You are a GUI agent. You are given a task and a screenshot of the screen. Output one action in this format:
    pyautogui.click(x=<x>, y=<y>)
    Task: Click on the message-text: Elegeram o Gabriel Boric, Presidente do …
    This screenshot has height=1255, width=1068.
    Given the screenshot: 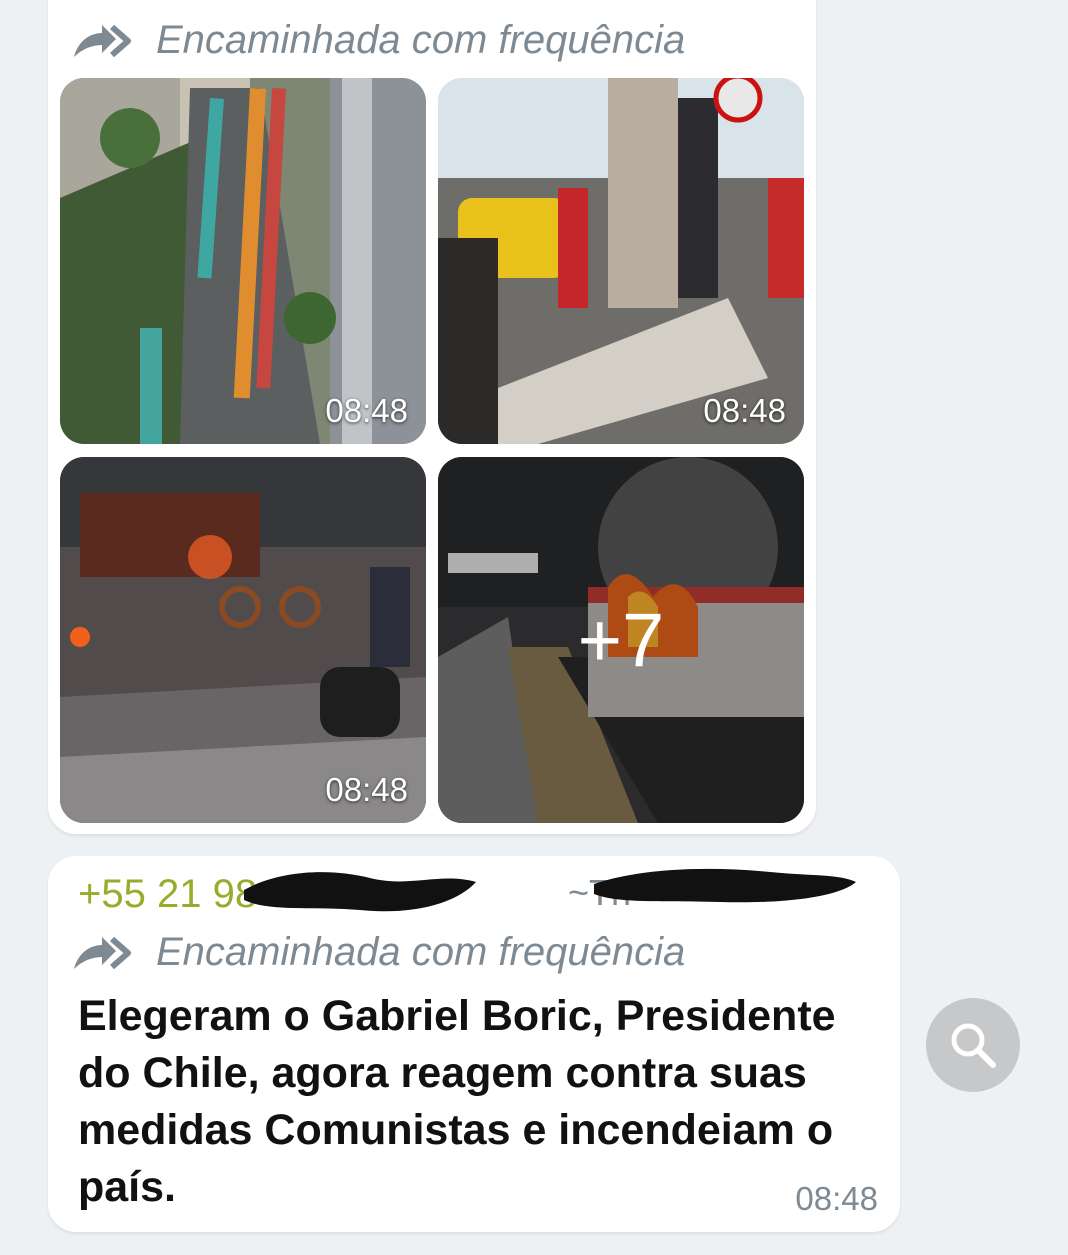 What is the action you would take?
    pyautogui.click(x=457, y=1101)
    